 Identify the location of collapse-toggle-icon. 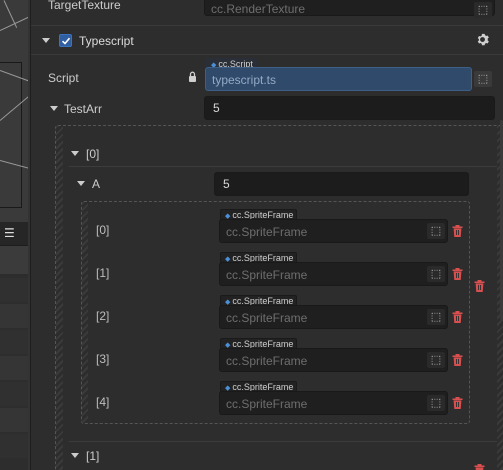
(46, 40).